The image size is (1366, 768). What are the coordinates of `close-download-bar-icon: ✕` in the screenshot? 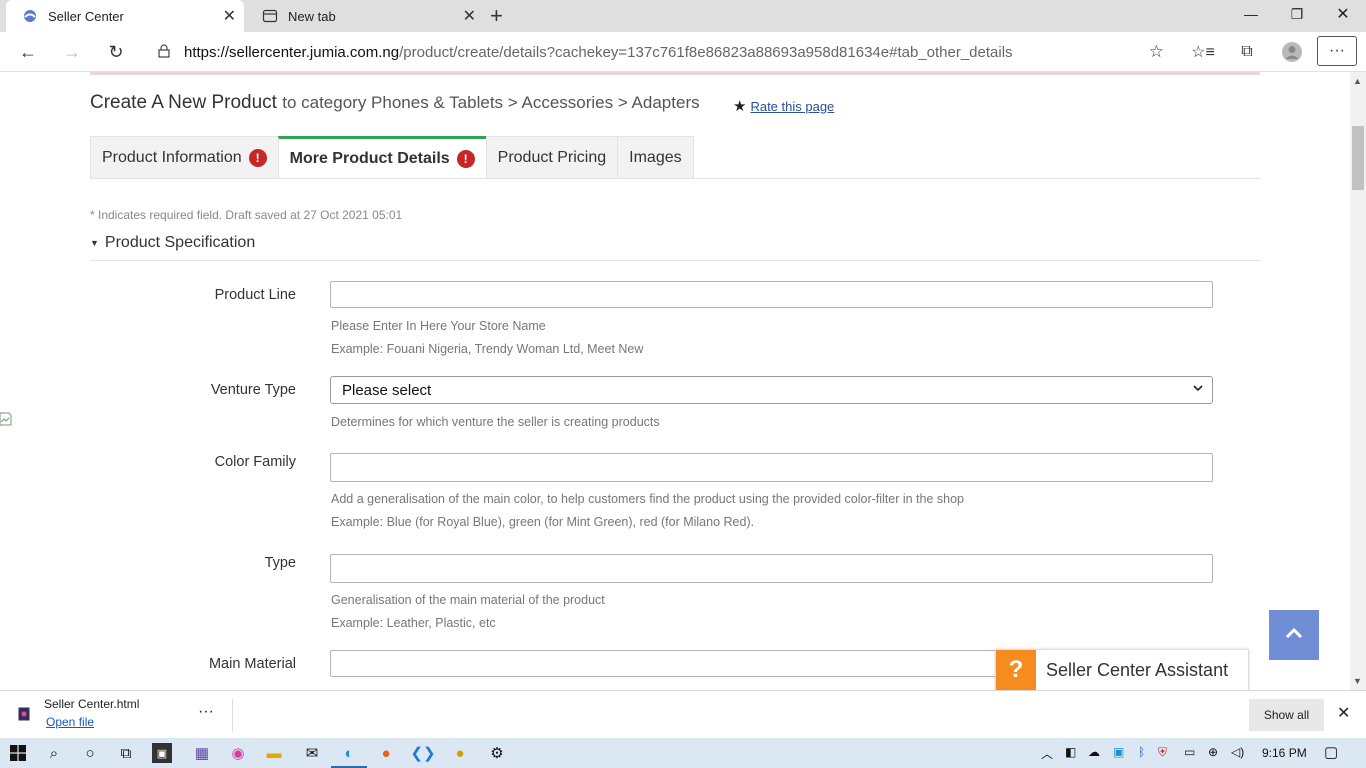 It's located at (1343, 713).